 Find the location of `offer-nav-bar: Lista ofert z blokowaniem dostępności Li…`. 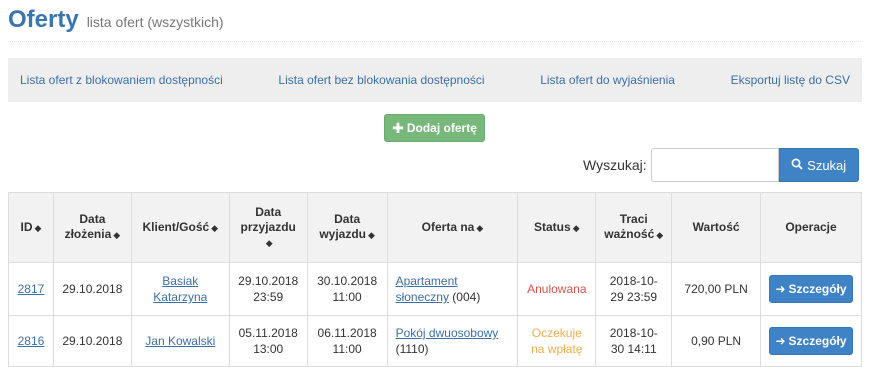

offer-nav-bar: Lista ofert z blokowaniem dostępności Li… is located at coordinates (435, 80).